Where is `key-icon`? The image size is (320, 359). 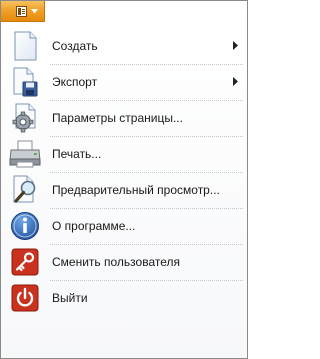 key-icon is located at coordinates (25, 262).